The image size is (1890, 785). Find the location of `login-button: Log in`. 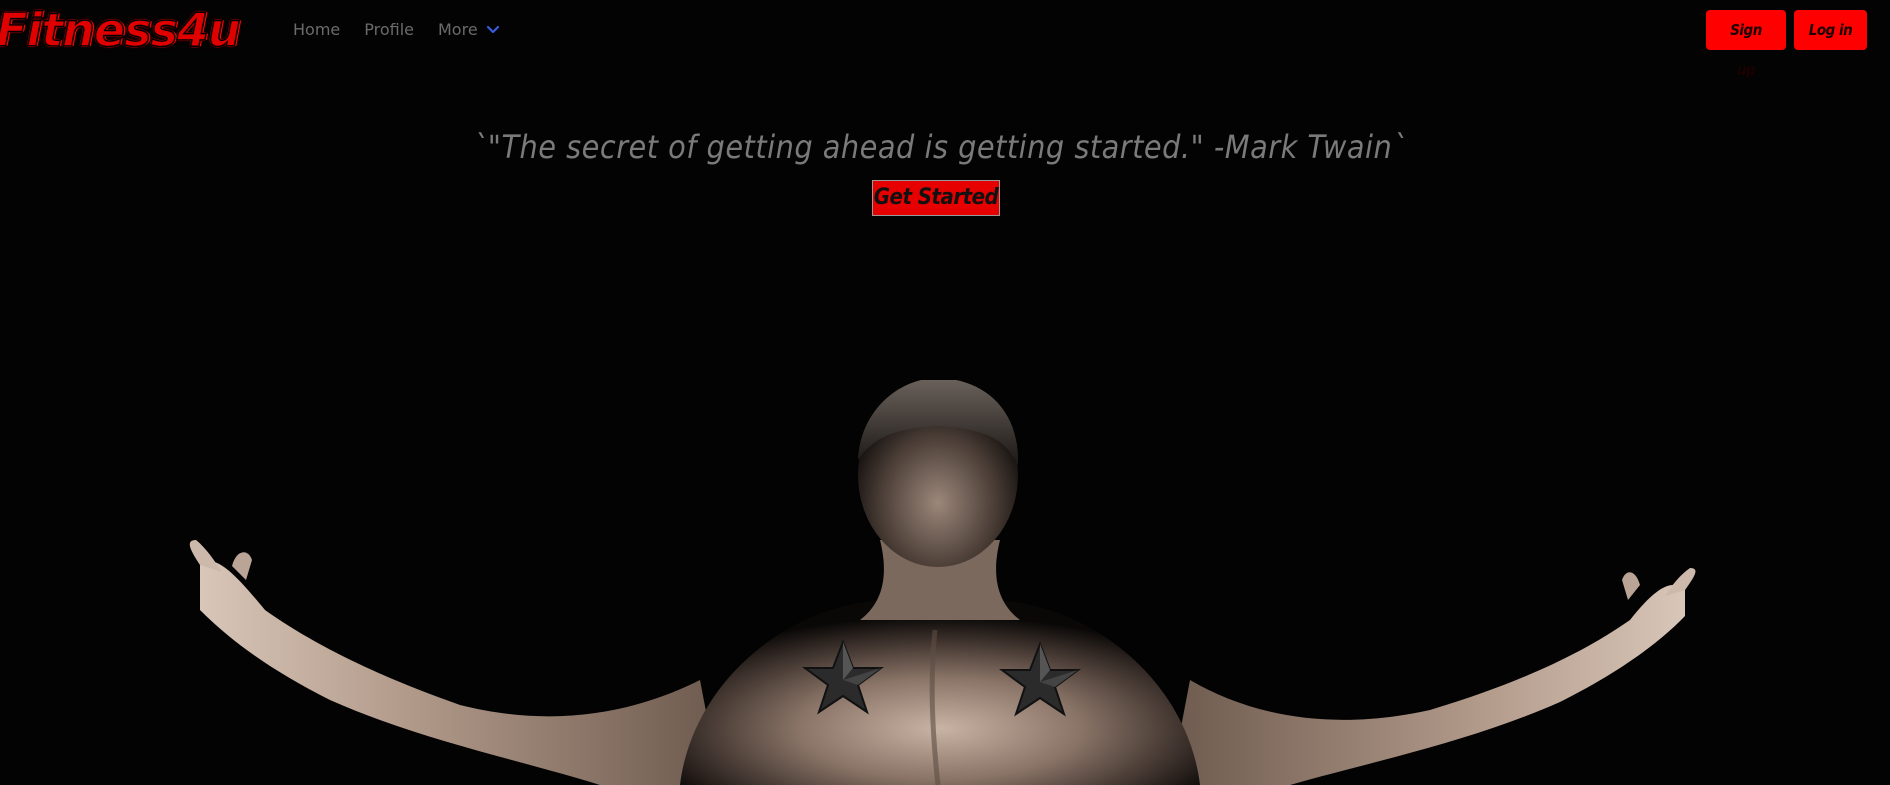

login-button: Log in is located at coordinates (1830, 30).